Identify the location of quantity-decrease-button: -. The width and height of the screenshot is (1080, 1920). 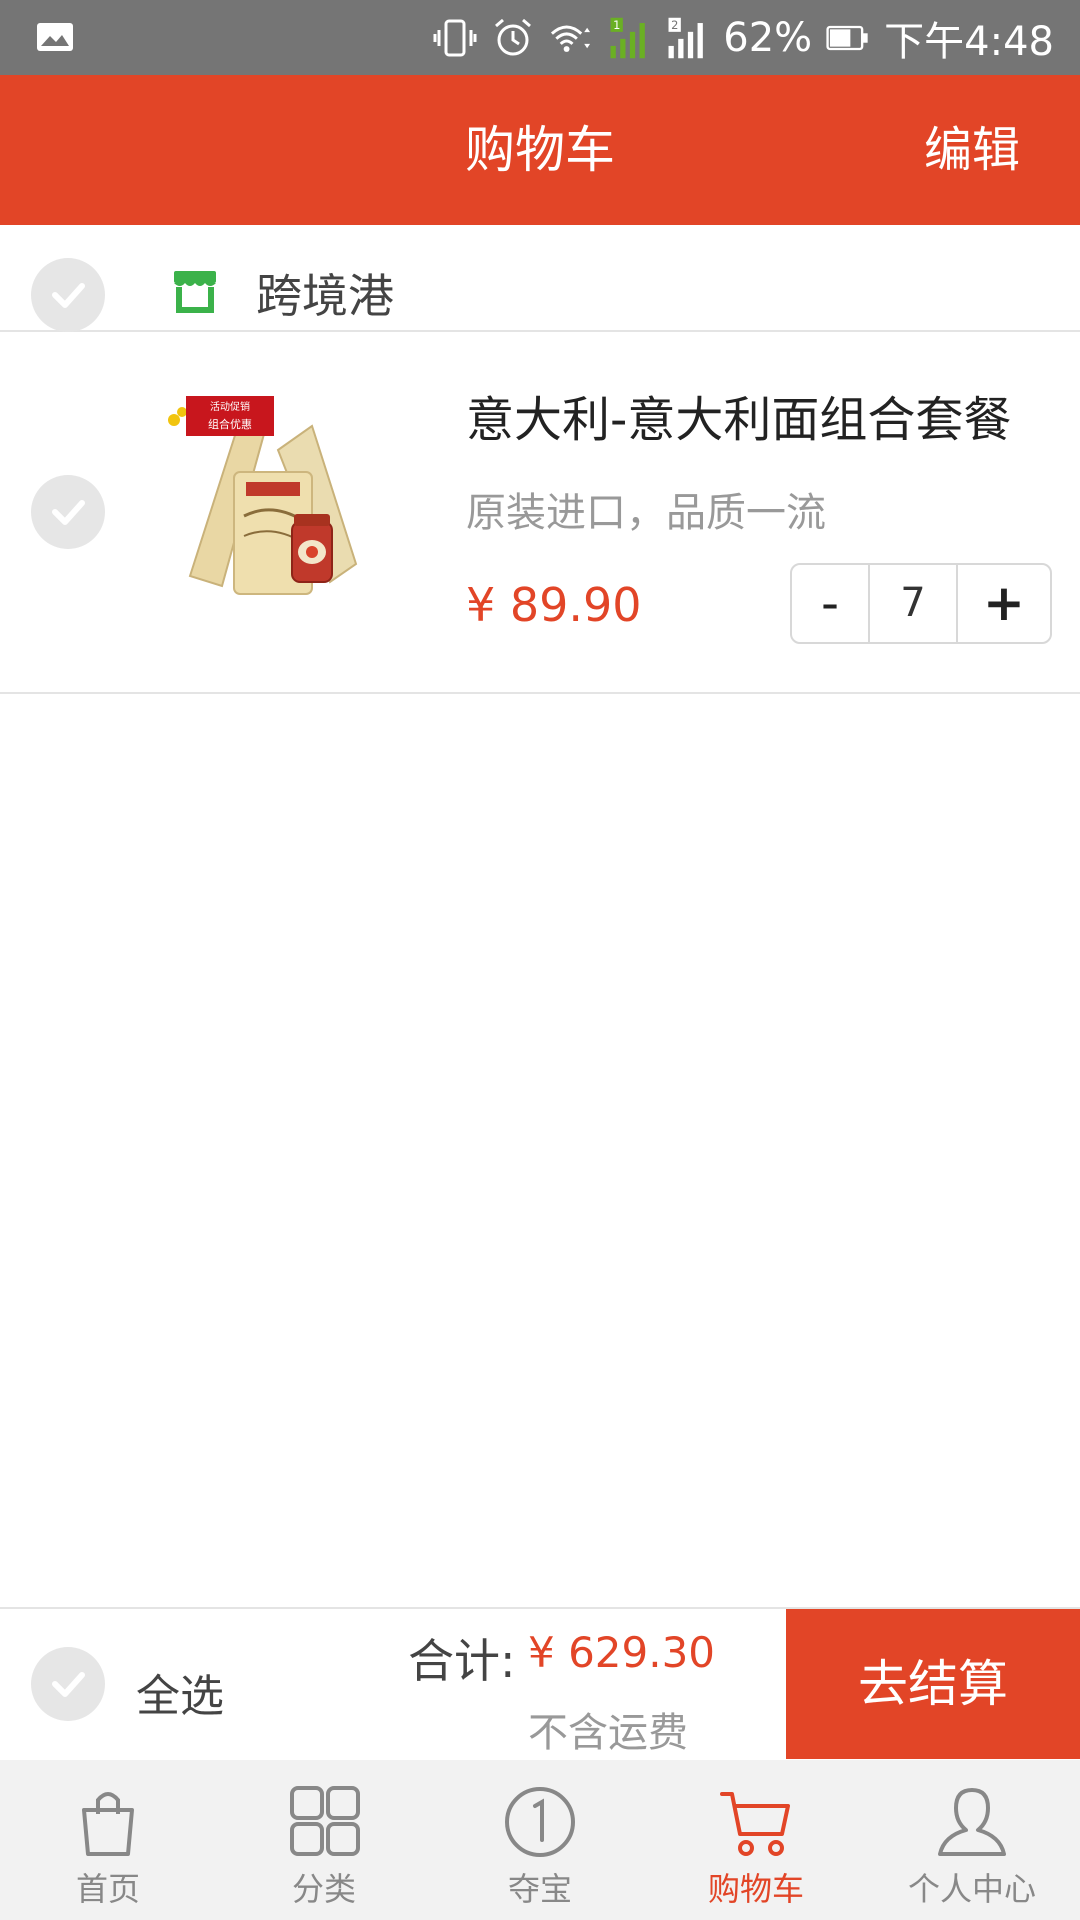
(830, 603).